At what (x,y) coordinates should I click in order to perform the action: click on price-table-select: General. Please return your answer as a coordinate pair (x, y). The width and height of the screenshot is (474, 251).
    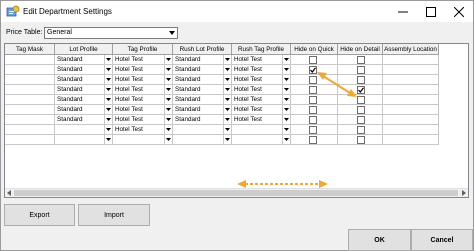
    Looking at the image, I should click on (111, 33).